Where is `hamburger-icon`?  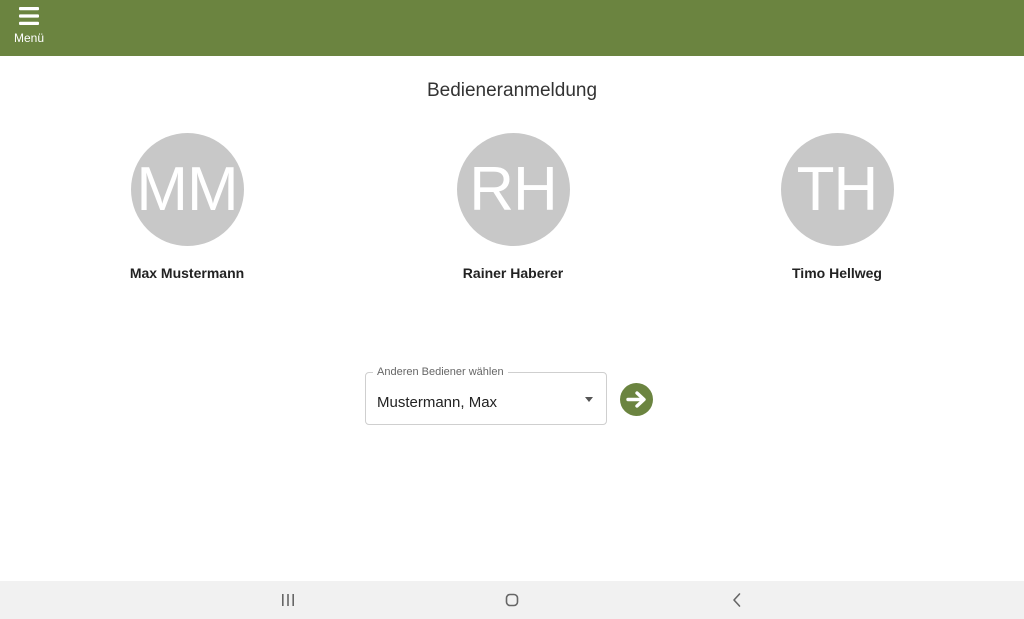
hamburger-icon is located at coordinates (29, 16).